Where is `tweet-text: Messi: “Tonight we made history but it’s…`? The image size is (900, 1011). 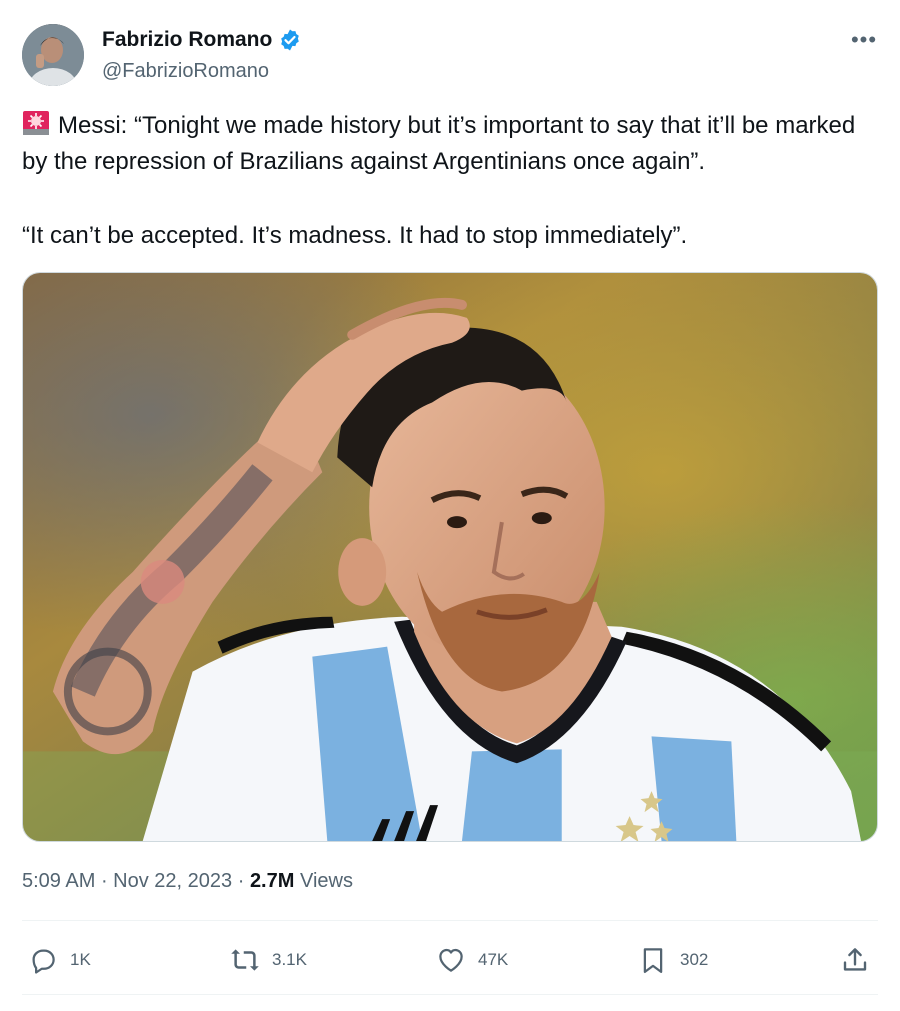
tweet-text: Messi: “Tonight we made history but it’s… is located at coordinates (452, 181).